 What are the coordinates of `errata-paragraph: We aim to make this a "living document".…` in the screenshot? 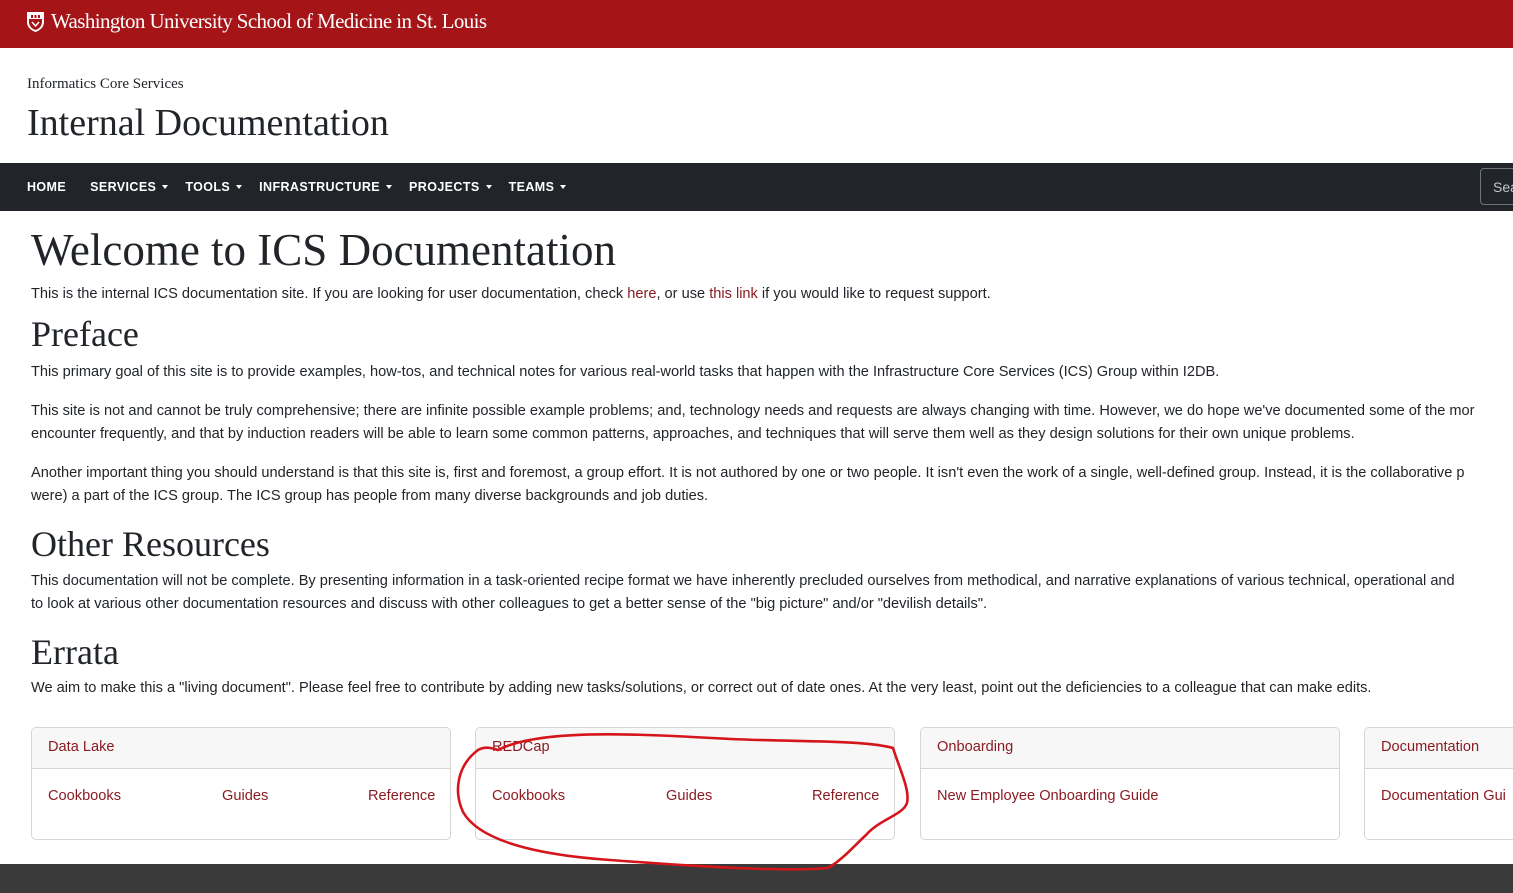 It's located at (701, 688).